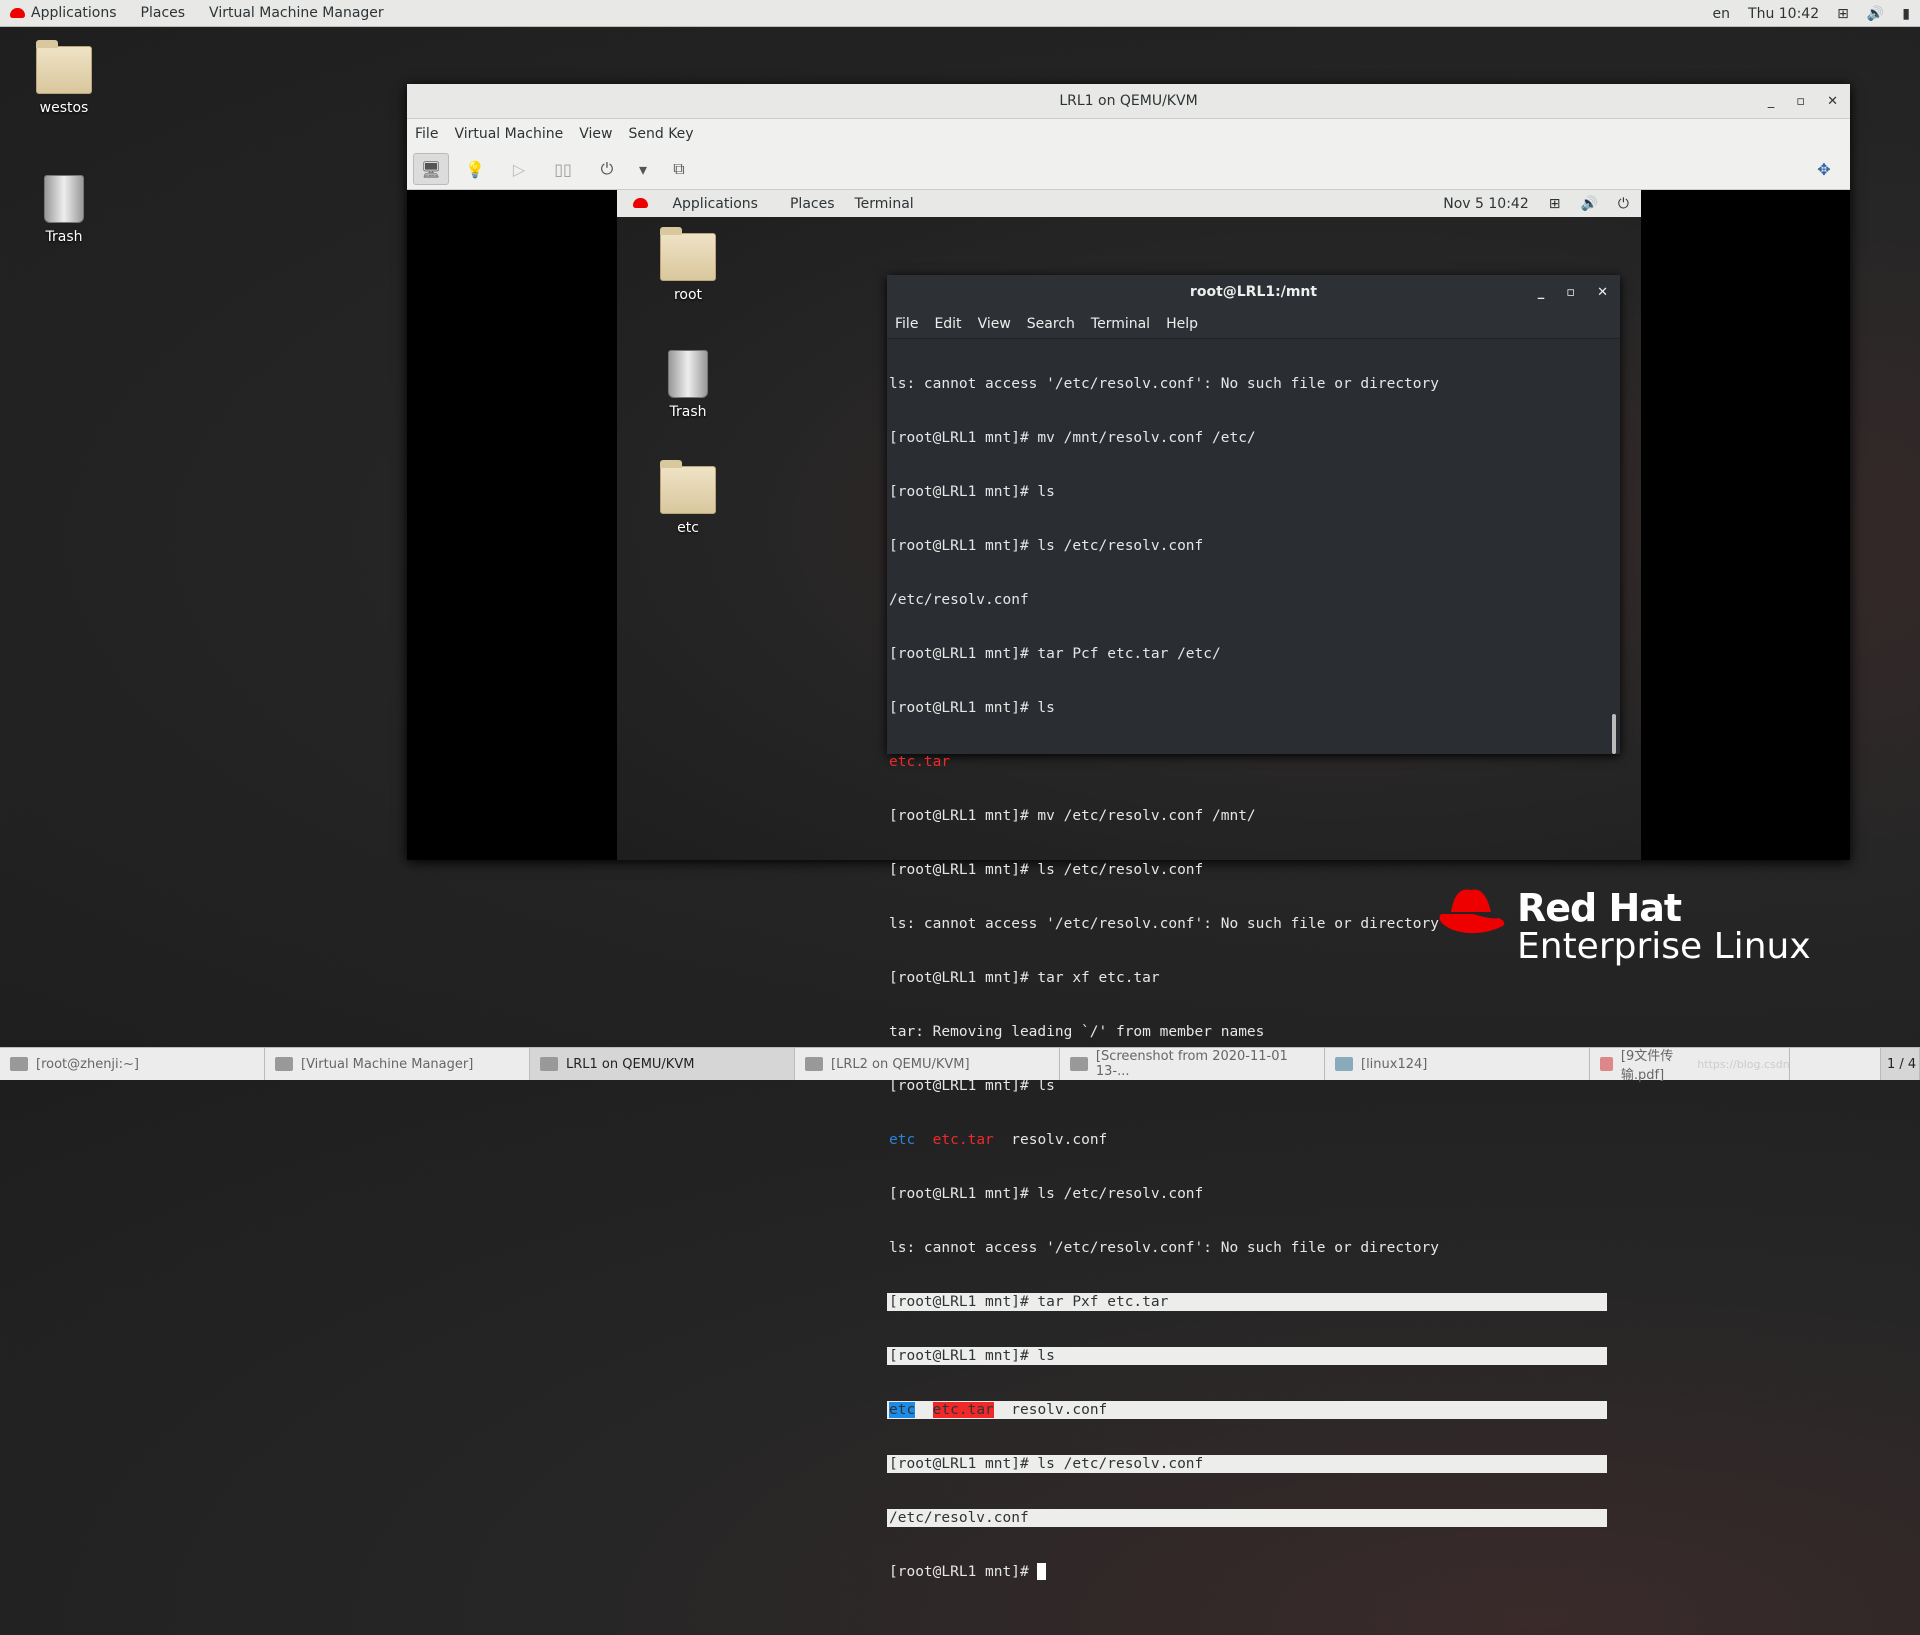 This screenshot has width=1920, height=1635. I want to click on file-icon, so click(1344, 1064).